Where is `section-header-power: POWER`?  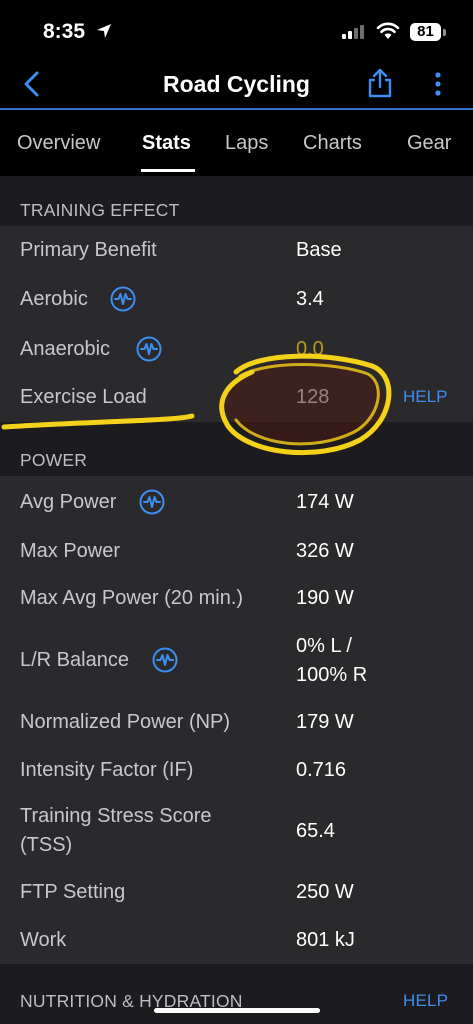
section-header-power: POWER is located at coordinates (236, 449).